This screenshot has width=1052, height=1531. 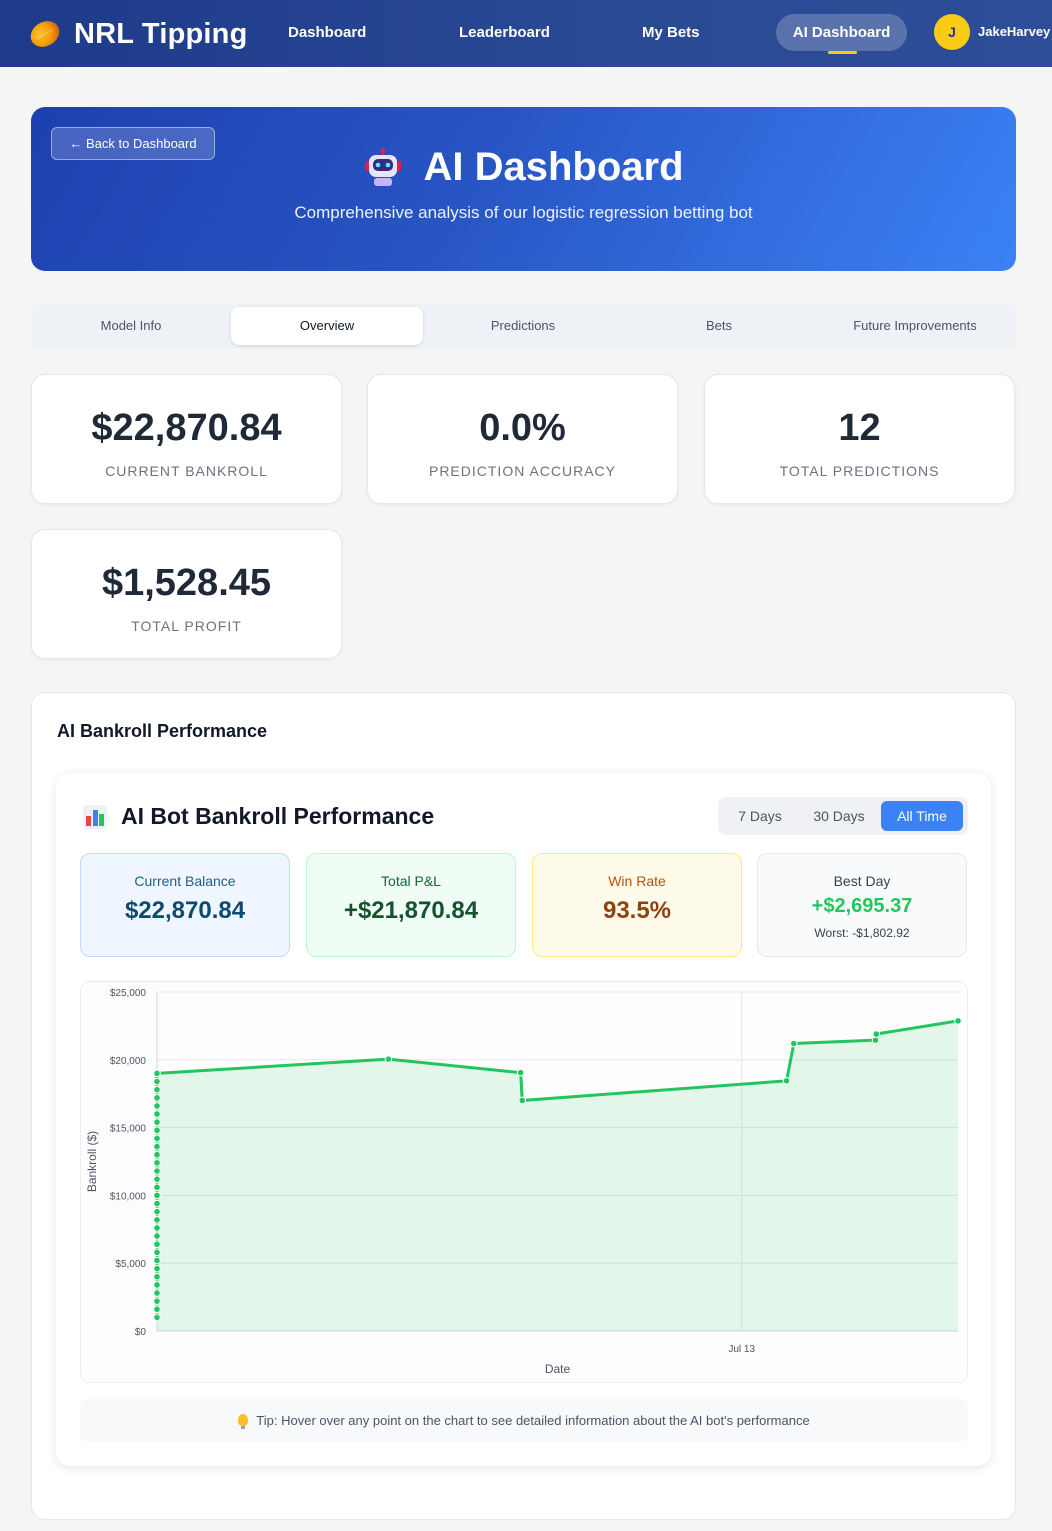 What do you see at coordinates (327, 326) in the screenshot?
I see `tab-overview: Overview` at bounding box center [327, 326].